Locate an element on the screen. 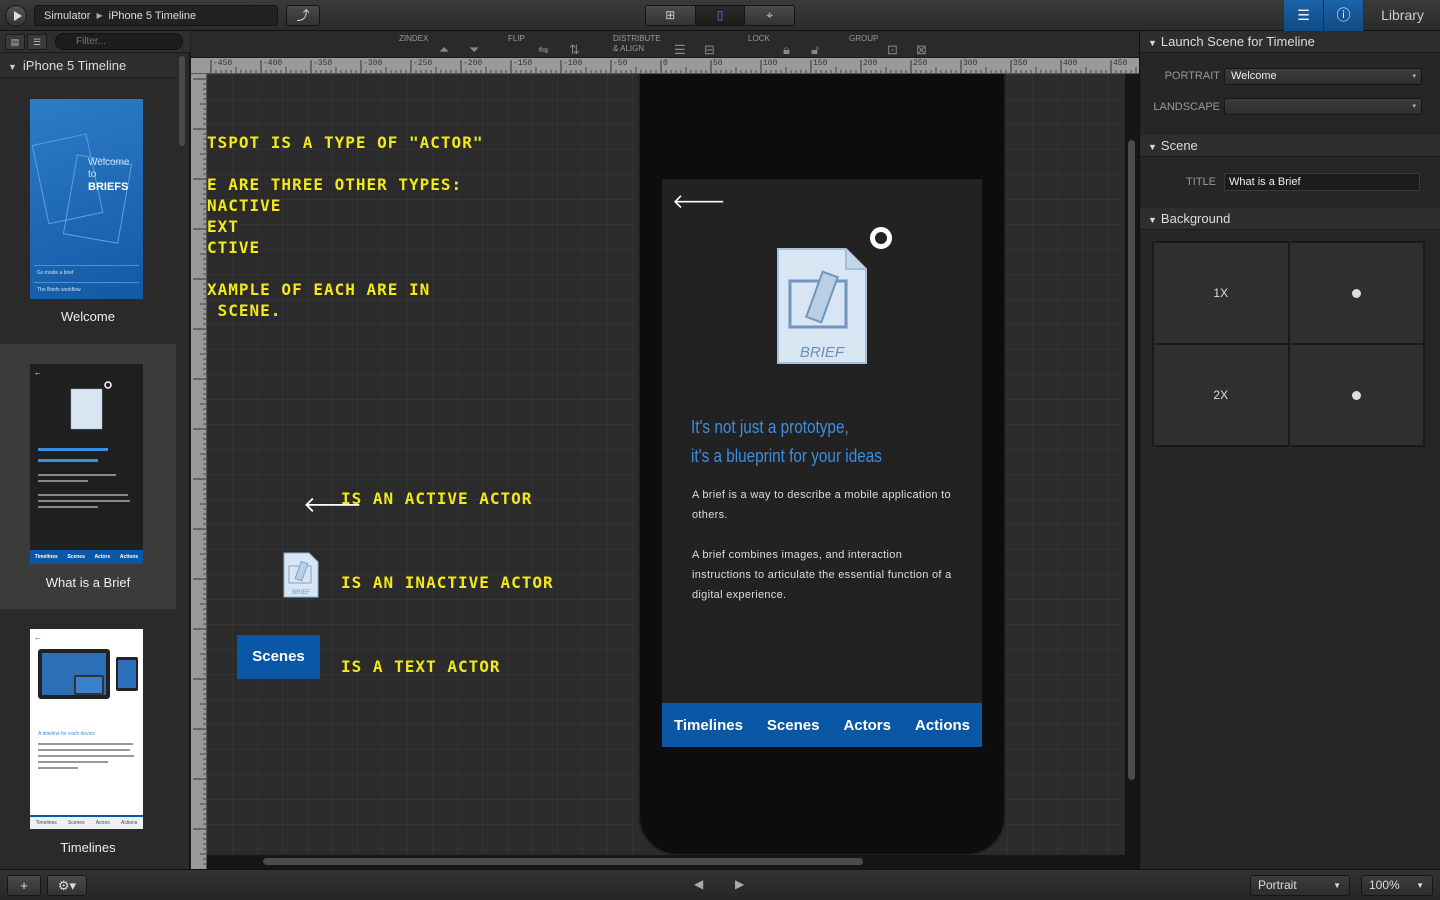  bring-forward-icon: ⏶ is located at coordinates (444, 50).